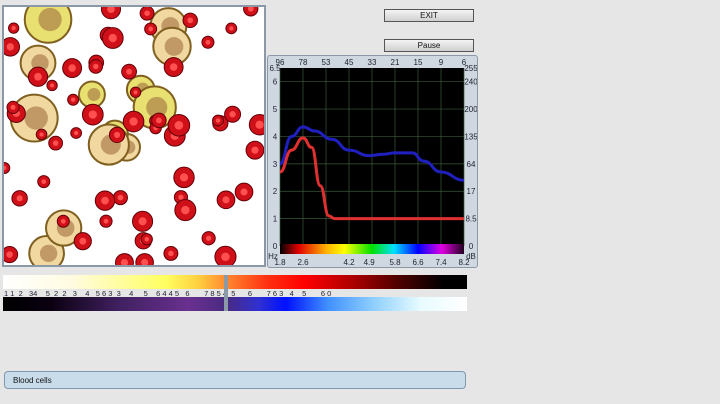 The height and width of the screenshot is (404, 720). What do you see at coordinates (471, 246) in the screenshot?
I see `right-tick-label: 0` at bounding box center [471, 246].